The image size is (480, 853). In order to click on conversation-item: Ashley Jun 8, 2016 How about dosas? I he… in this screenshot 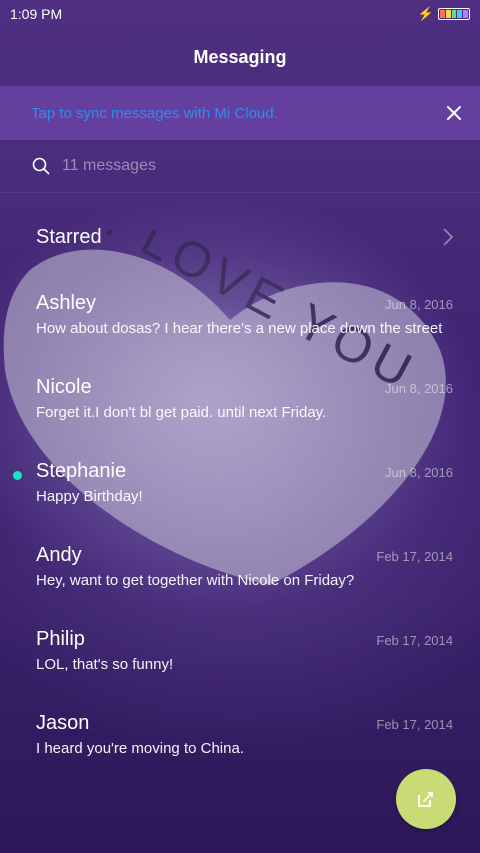, I will do `click(240, 323)`.